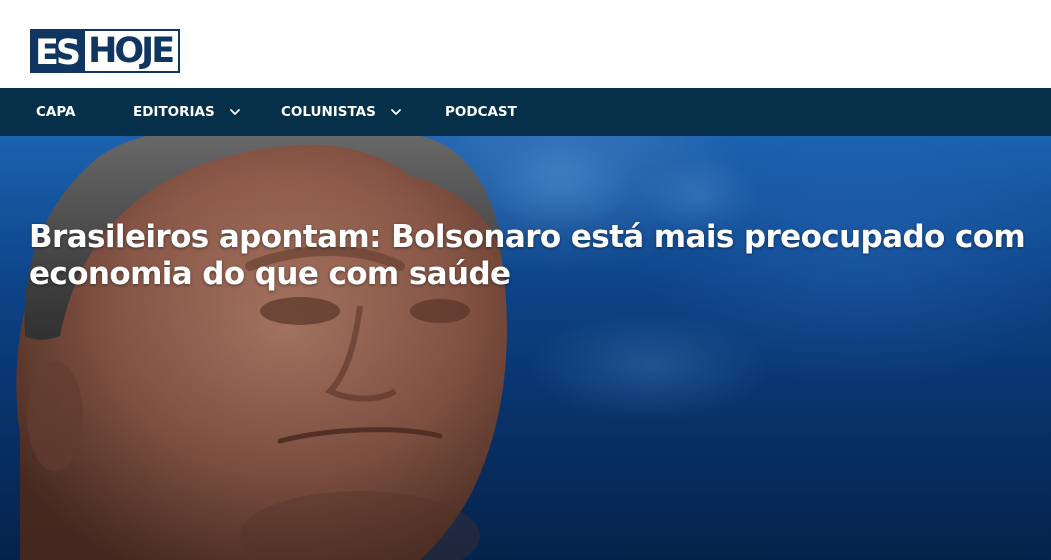 The image size is (1051, 560). I want to click on logo-es-block: ES, so click(58, 51).